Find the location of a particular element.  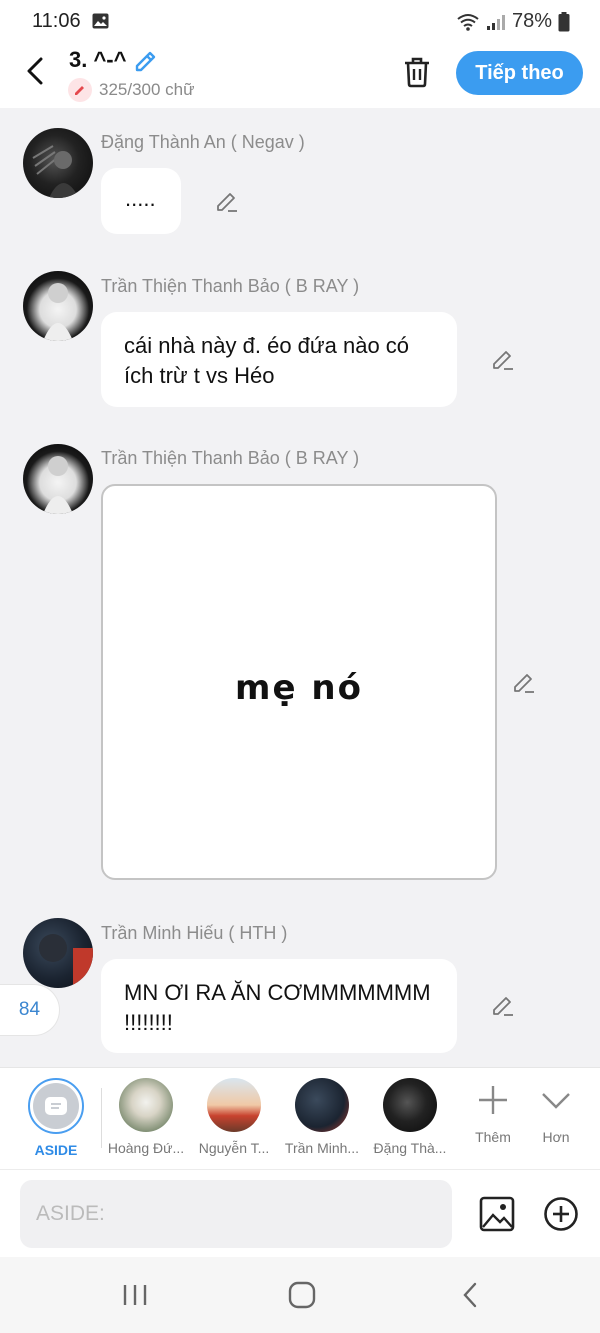

plus-icon is located at coordinates (493, 1100).